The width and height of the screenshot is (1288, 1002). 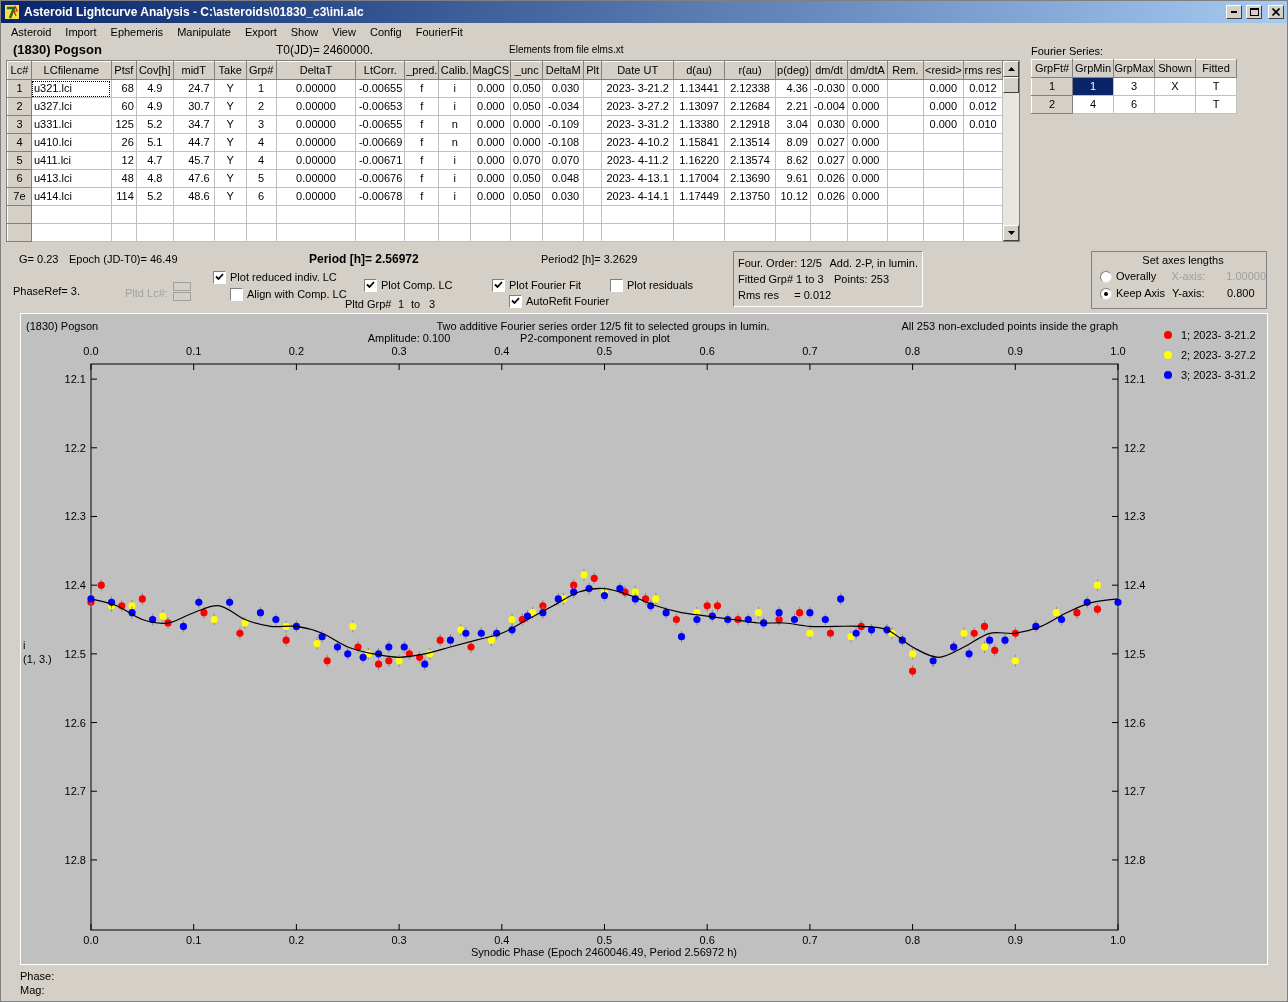 What do you see at coordinates (563, 124) in the screenshot?
I see `table-cell: -0.109` at bounding box center [563, 124].